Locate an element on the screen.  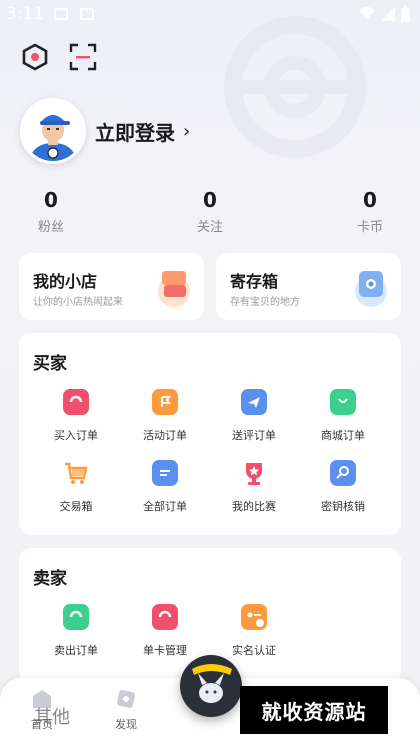
stat-label: 粉丝 is located at coordinates (50, 227).